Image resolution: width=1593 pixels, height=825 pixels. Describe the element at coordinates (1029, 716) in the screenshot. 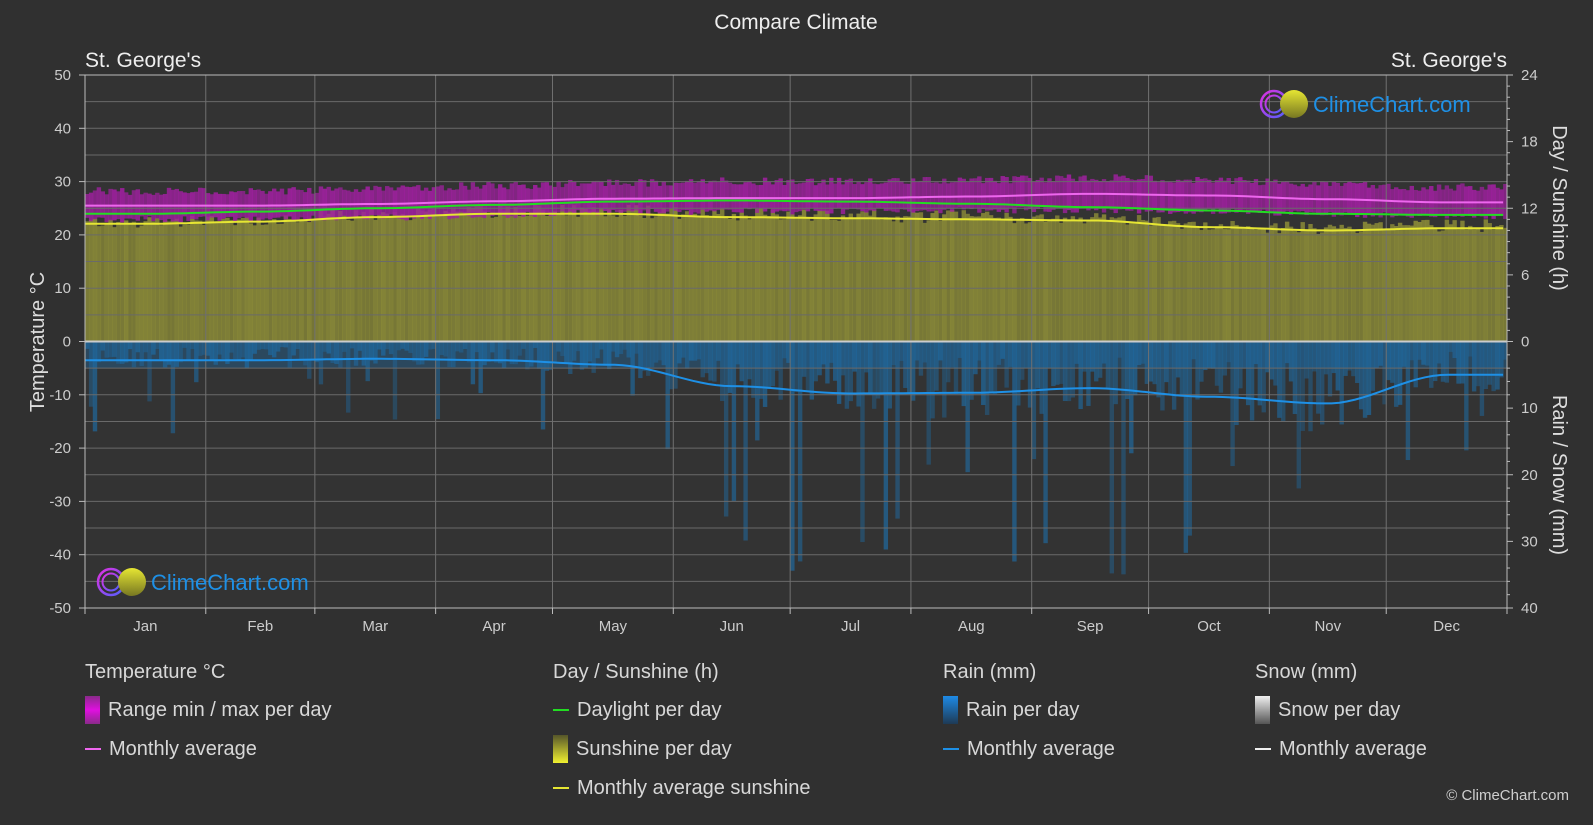

I see `legend-item: Rain per day` at that location.